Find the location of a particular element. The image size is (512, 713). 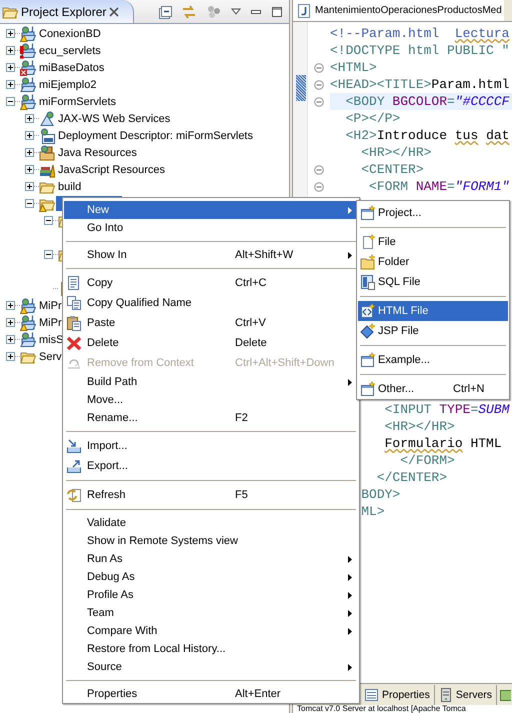

code-line: <FORM NAME="FORM1" is located at coordinates (439, 186).